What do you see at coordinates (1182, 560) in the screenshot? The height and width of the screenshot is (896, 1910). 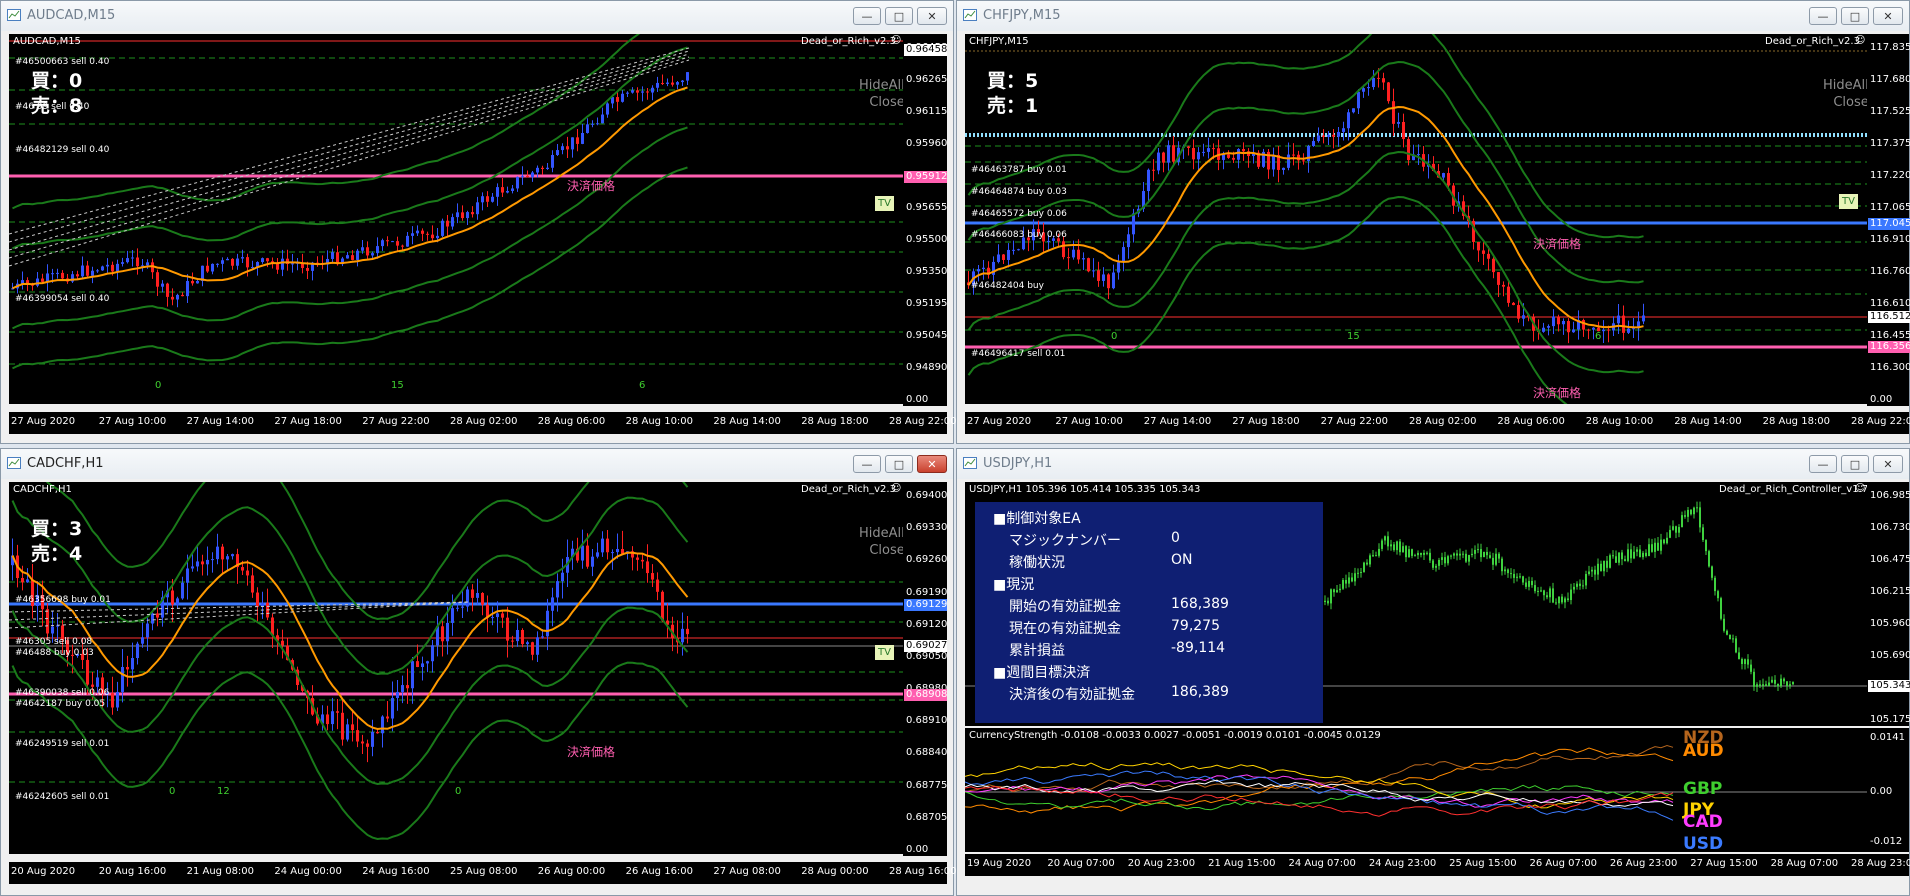 I see `status-value: ON` at bounding box center [1182, 560].